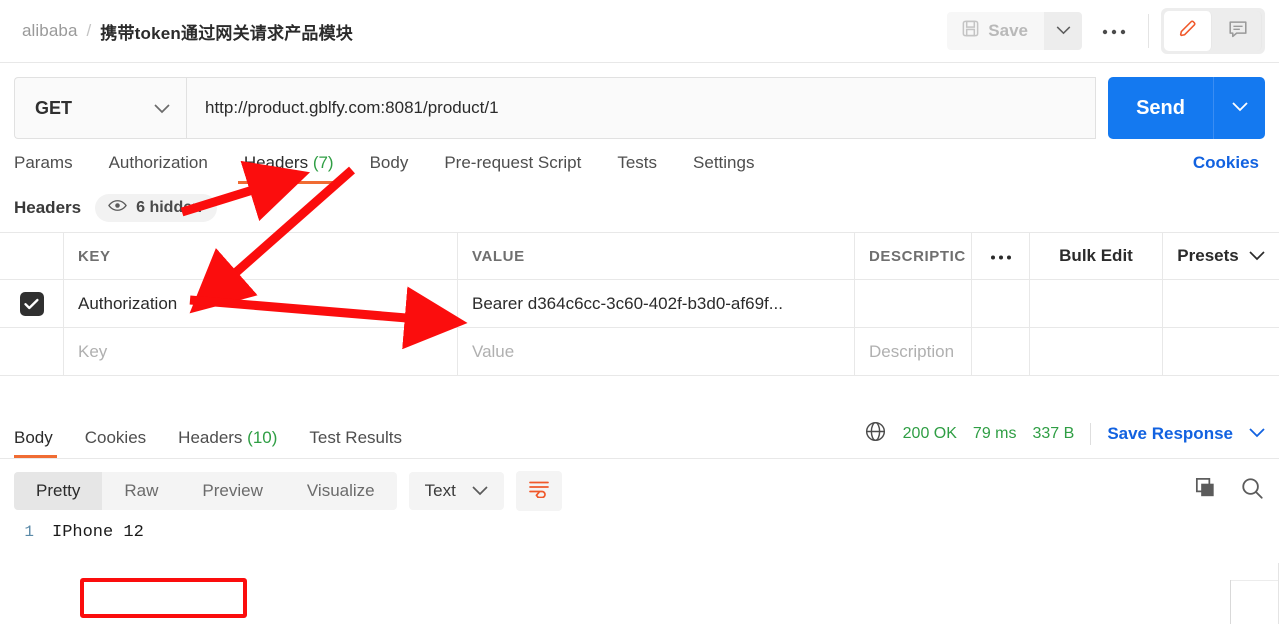  I want to click on url-input: http://product.gblfy.com:8081/product/1, so click(641, 108).